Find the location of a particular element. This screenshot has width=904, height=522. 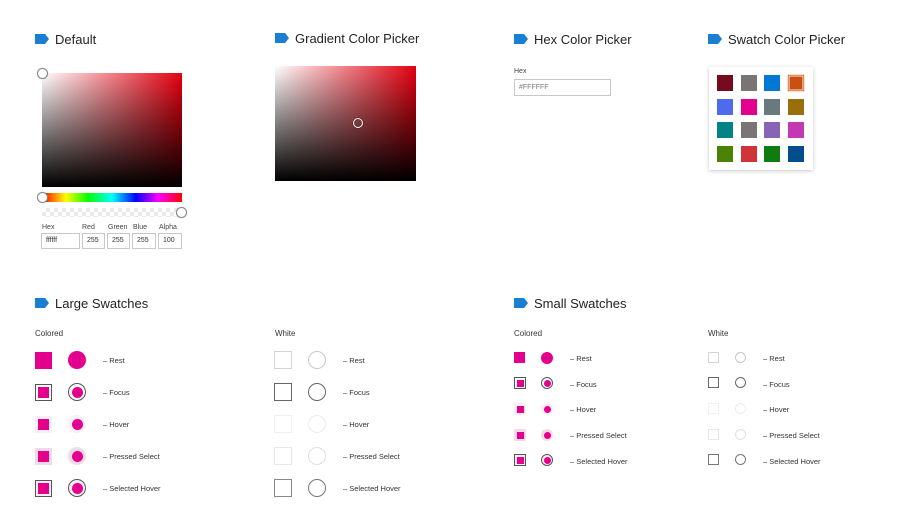

large-white-circle-rest is located at coordinates (317, 360).